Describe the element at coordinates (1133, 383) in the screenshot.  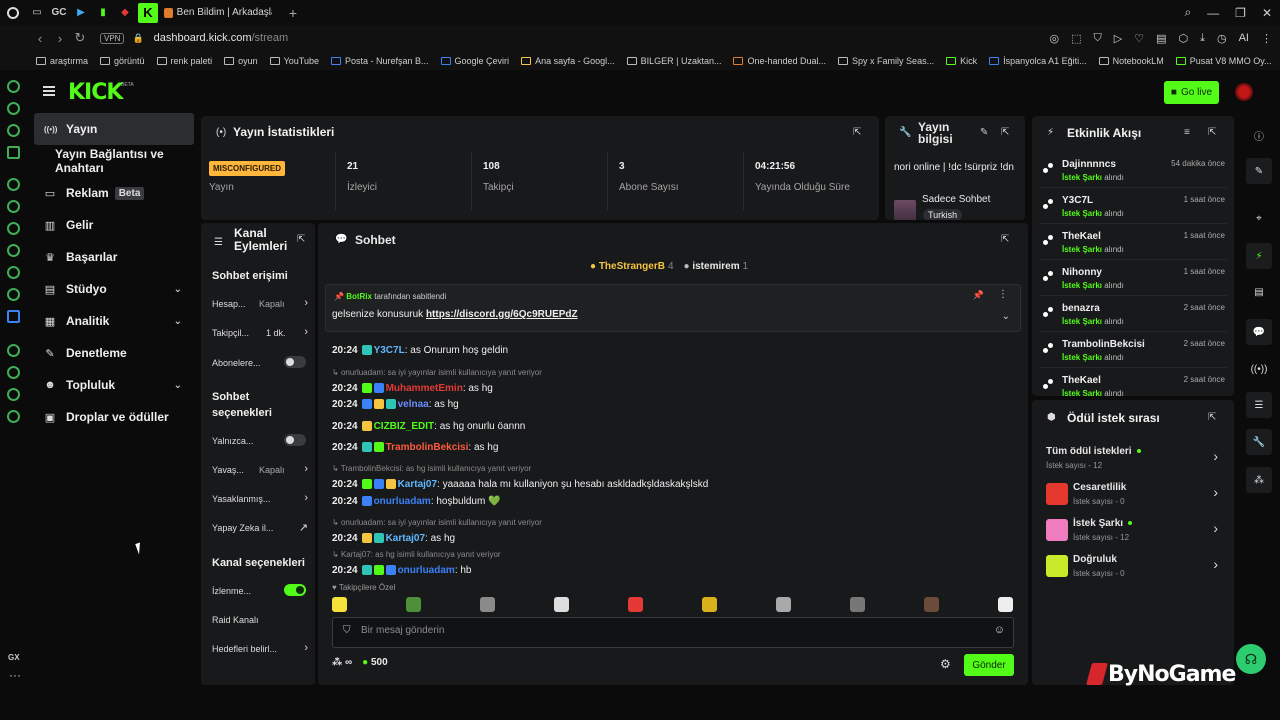
I see `event-item: TheKael İstek Şarkı alındı 2 saat önce` at that location.